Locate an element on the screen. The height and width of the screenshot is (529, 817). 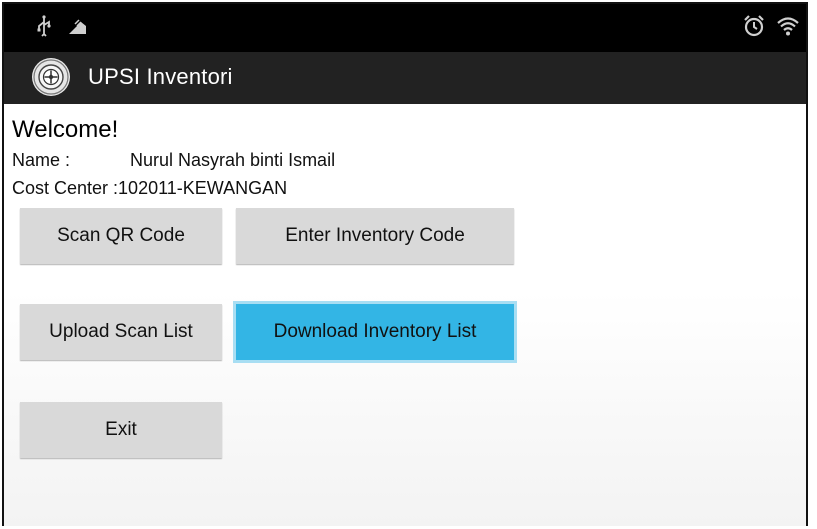
name-row: Name : Nurul Nasyrah binti Ismail is located at coordinates (173, 160).